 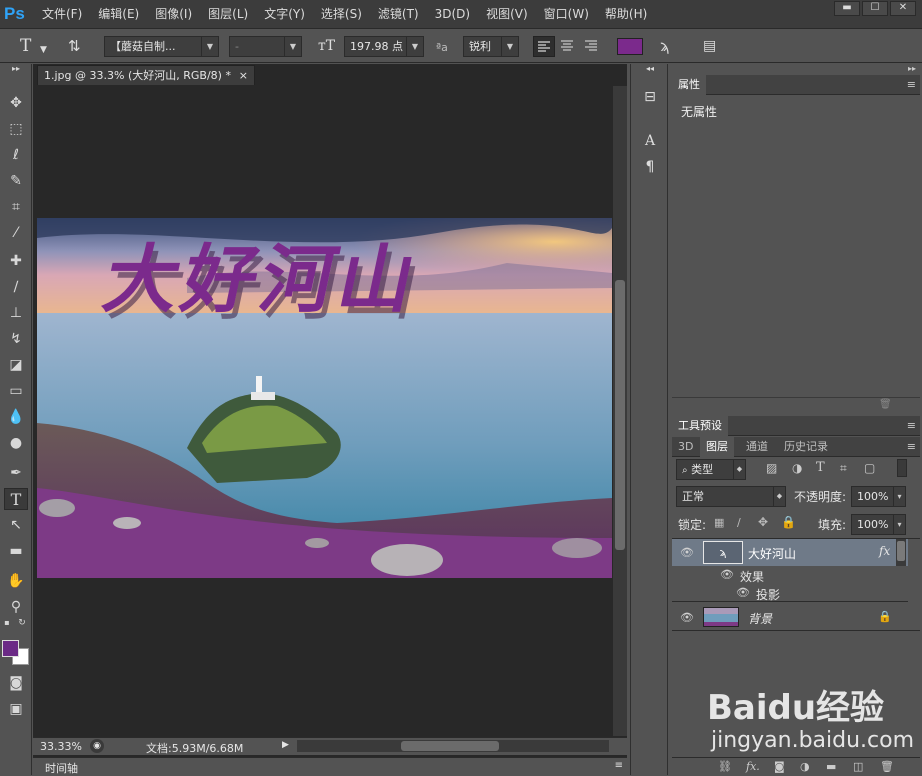 I want to click on zoom-level: 33.33%, so click(x=61, y=746).